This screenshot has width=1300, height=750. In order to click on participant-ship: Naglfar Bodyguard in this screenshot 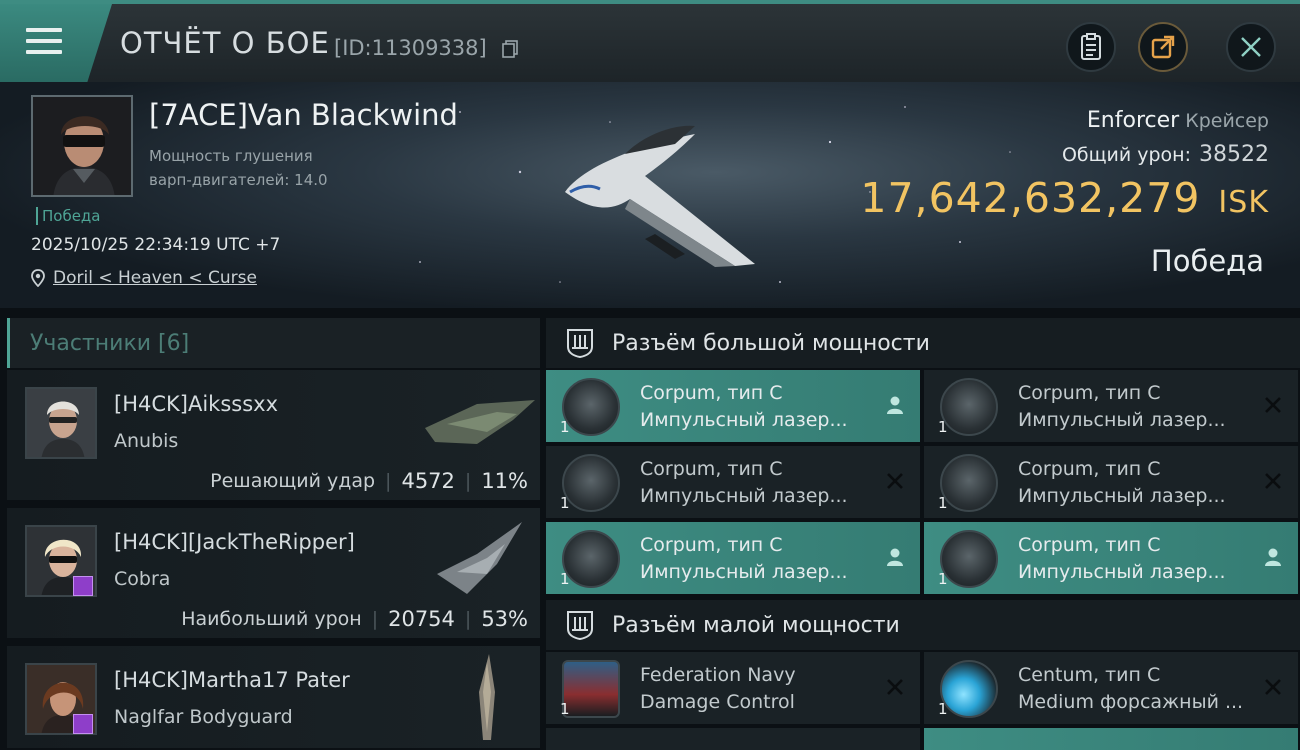, I will do `click(203, 717)`.